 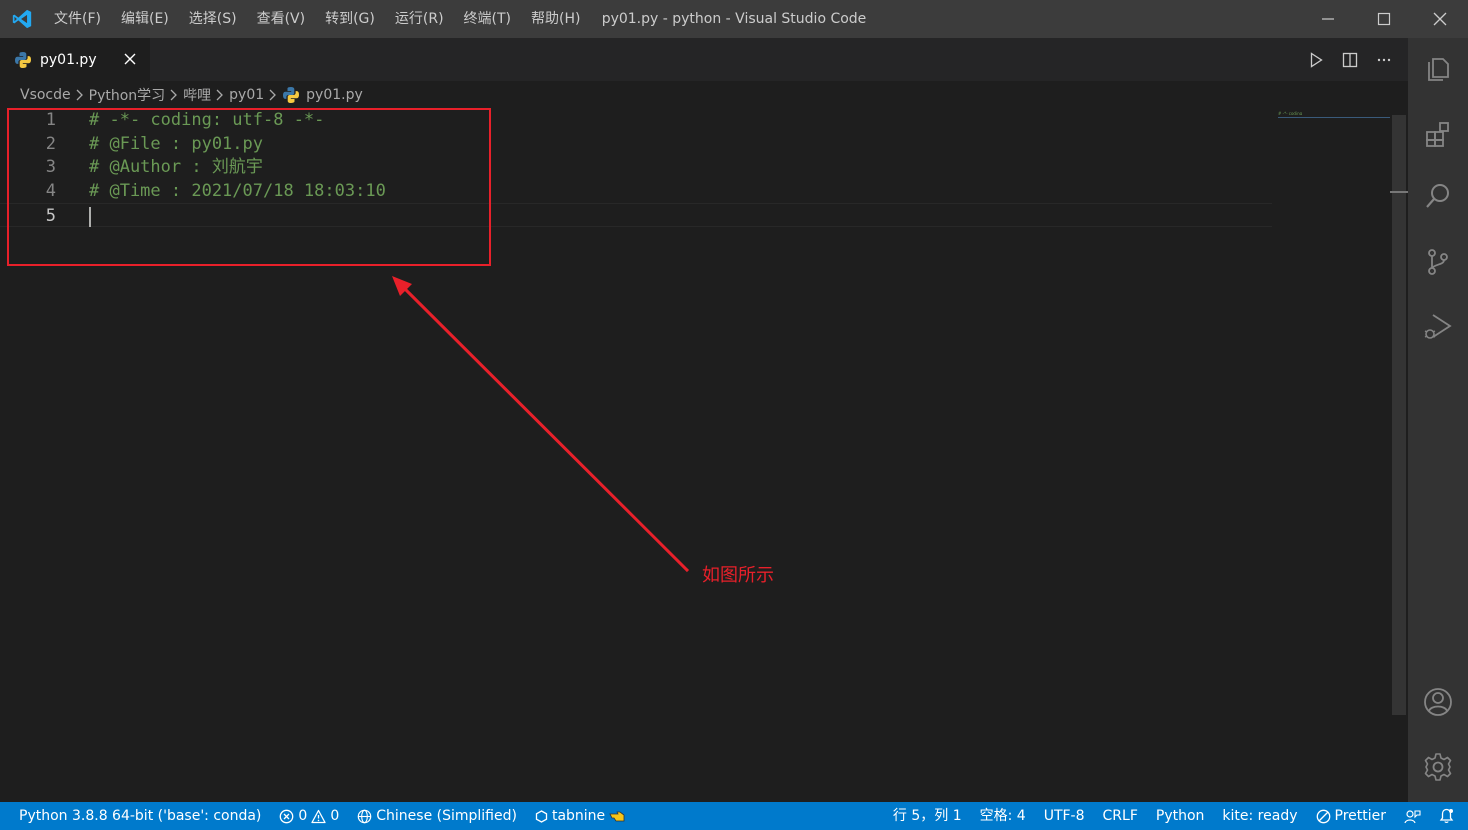 I want to click on feedback-icon, so click(x=1412, y=816).